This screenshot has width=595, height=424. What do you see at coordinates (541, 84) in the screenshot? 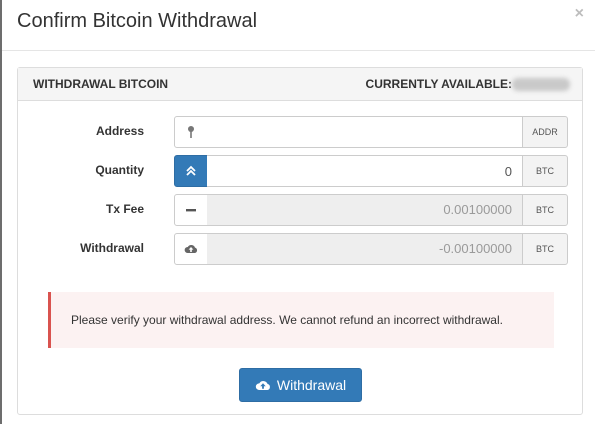
I see `available-balance-redacted` at bounding box center [541, 84].